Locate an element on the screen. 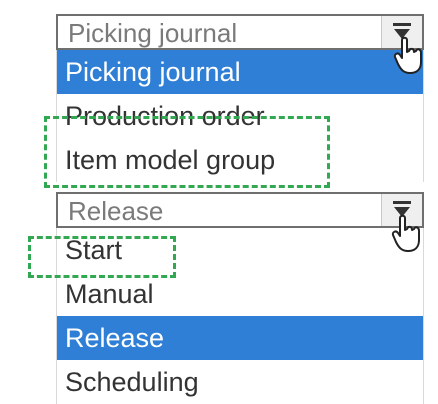  option-scheduling: Scheduling is located at coordinates (240, 382).